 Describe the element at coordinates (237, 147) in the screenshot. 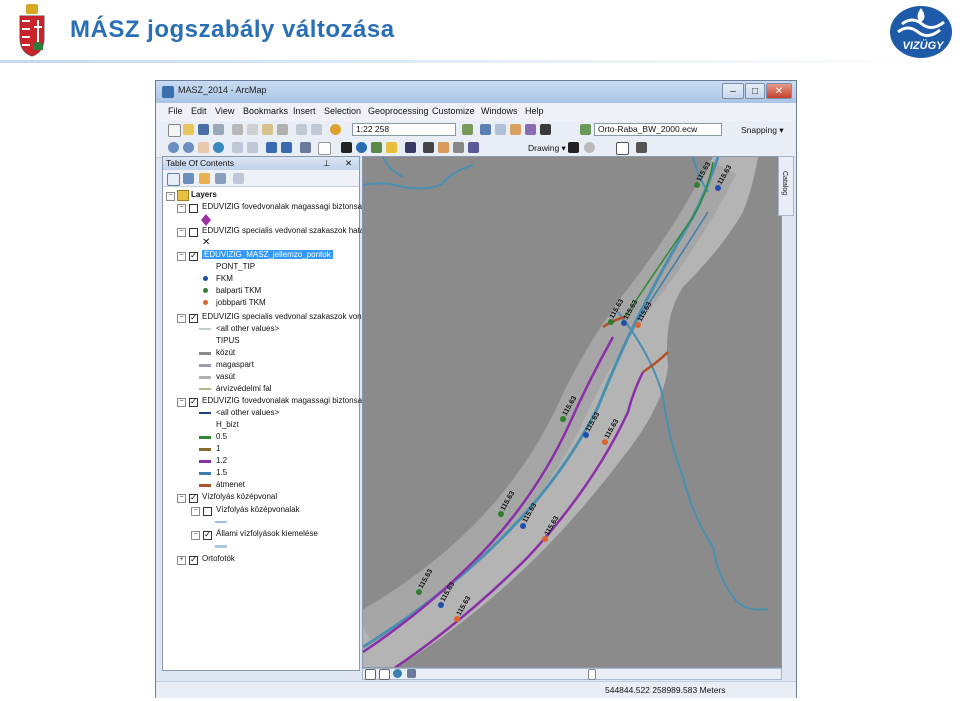

I see `fixed-zoom-in-icon` at that location.